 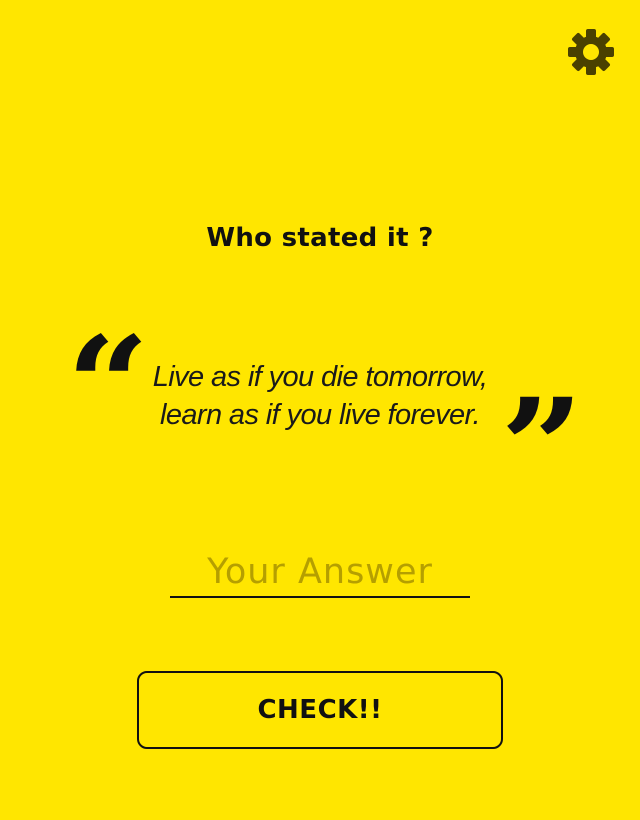 I want to click on gear-icon, so click(x=591, y=52).